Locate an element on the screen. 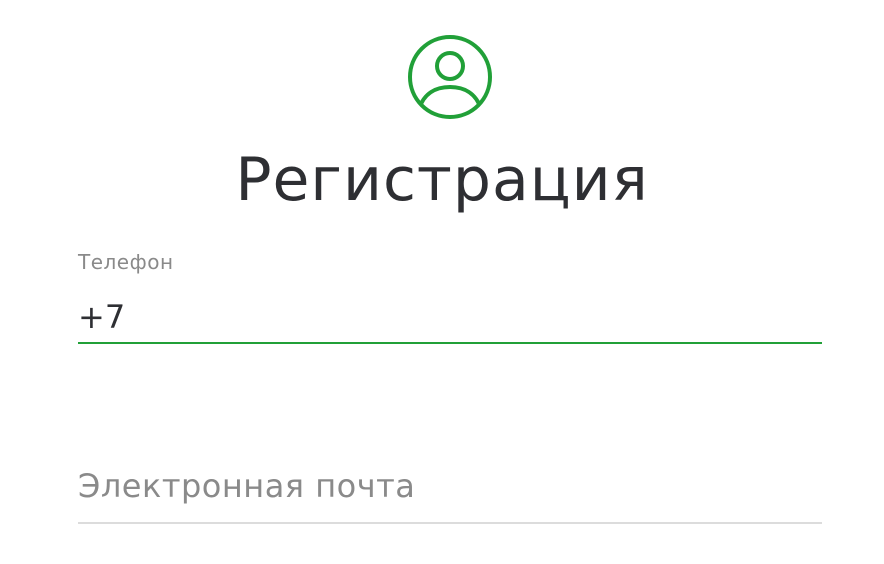 This screenshot has height=564, width=884. phone-label: Телефон is located at coordinates (126, 262).